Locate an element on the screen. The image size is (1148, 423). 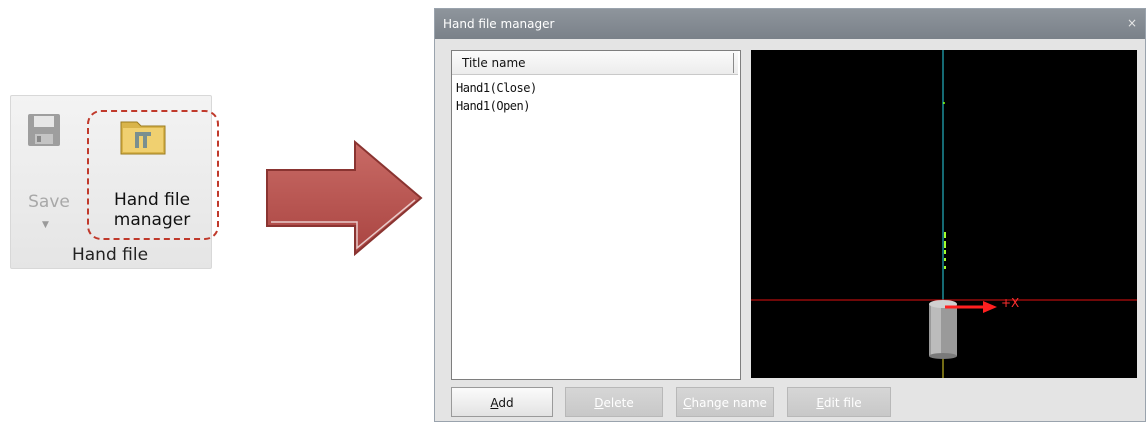
hand-3d-model-icon is located at coordinates (943, 329).